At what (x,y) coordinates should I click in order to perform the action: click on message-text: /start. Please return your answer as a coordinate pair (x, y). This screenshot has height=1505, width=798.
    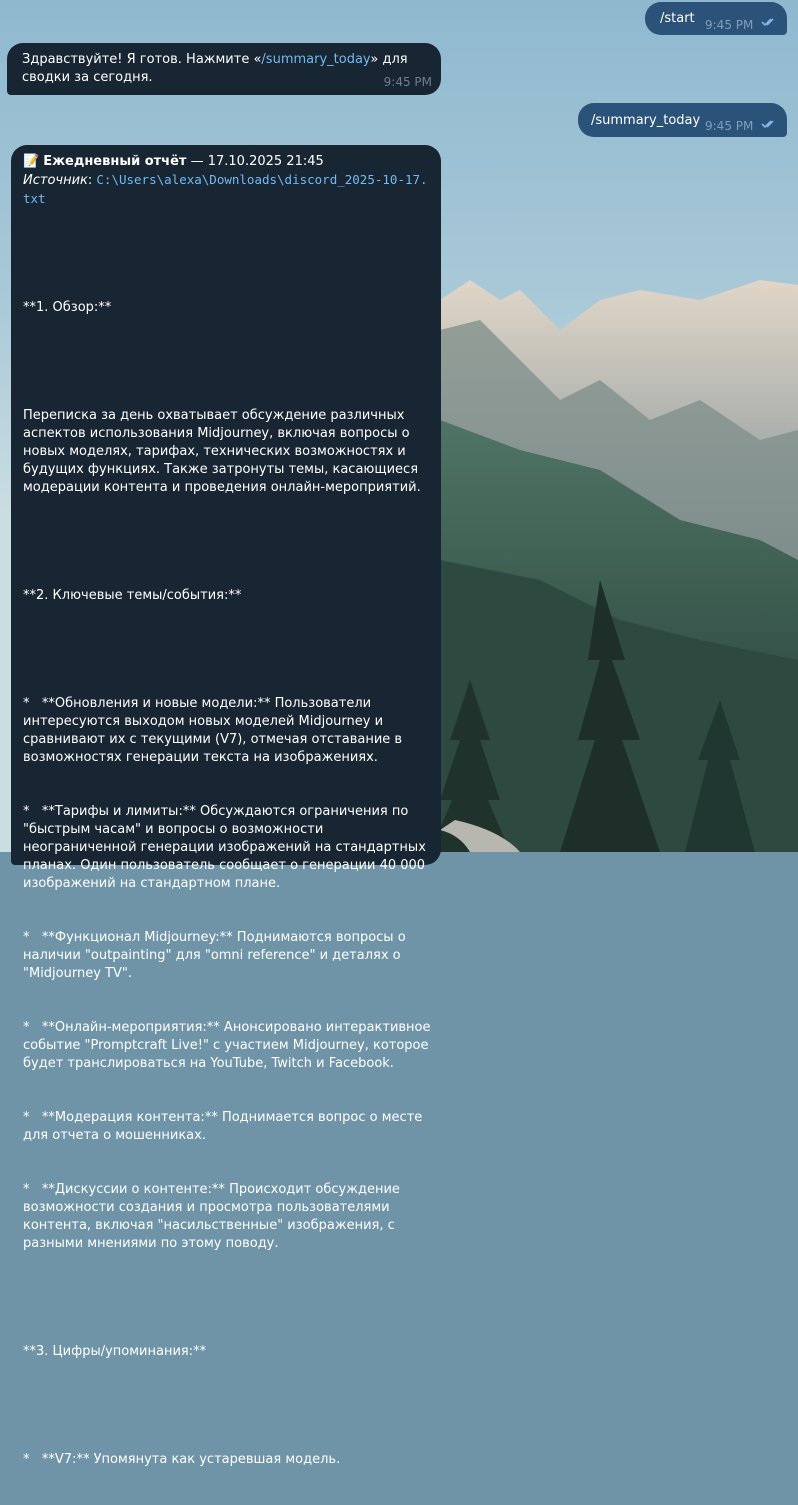
    Looking at the image, I should click on (677, 18).